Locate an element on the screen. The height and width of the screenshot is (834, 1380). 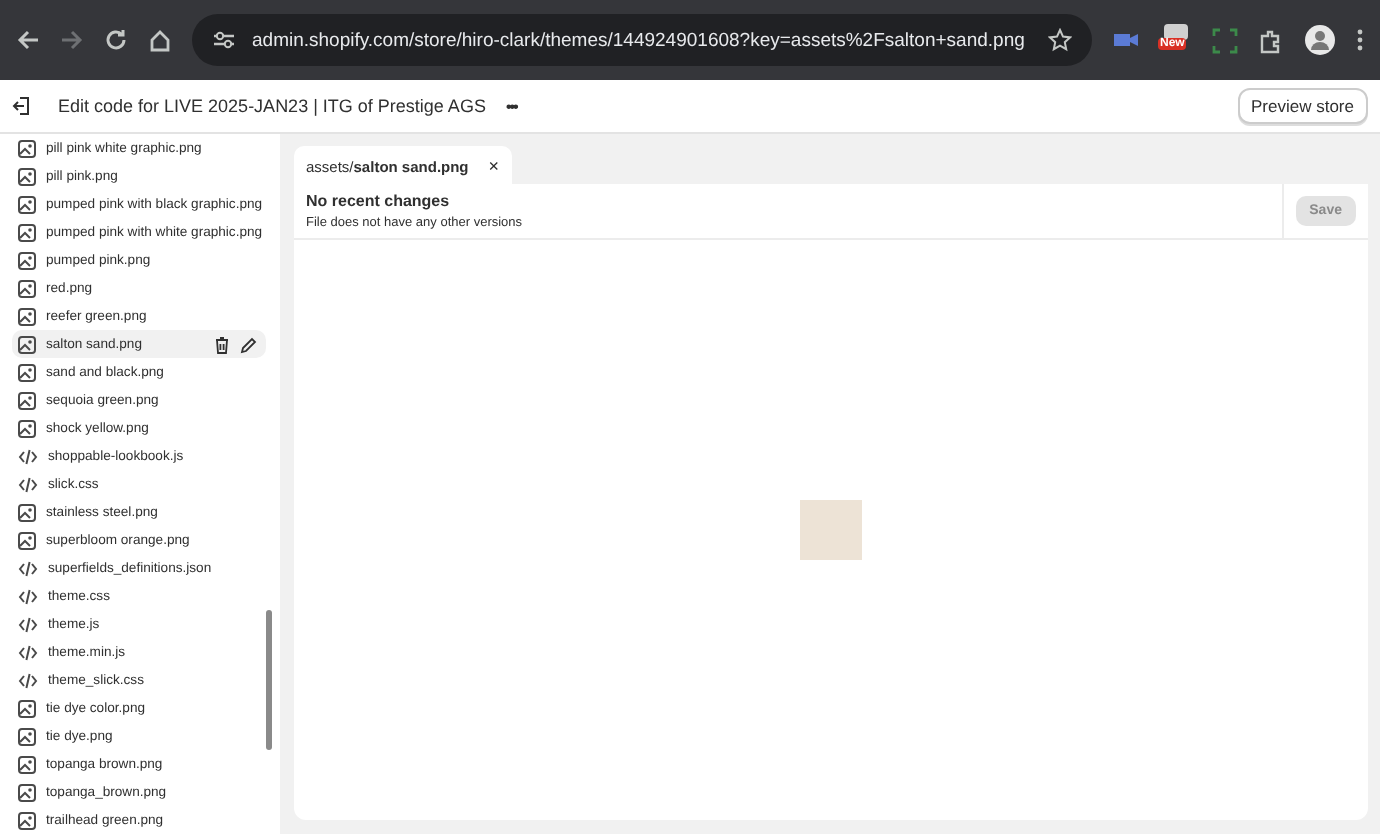
close-tab-button: × is located at coordinates (494, 166).